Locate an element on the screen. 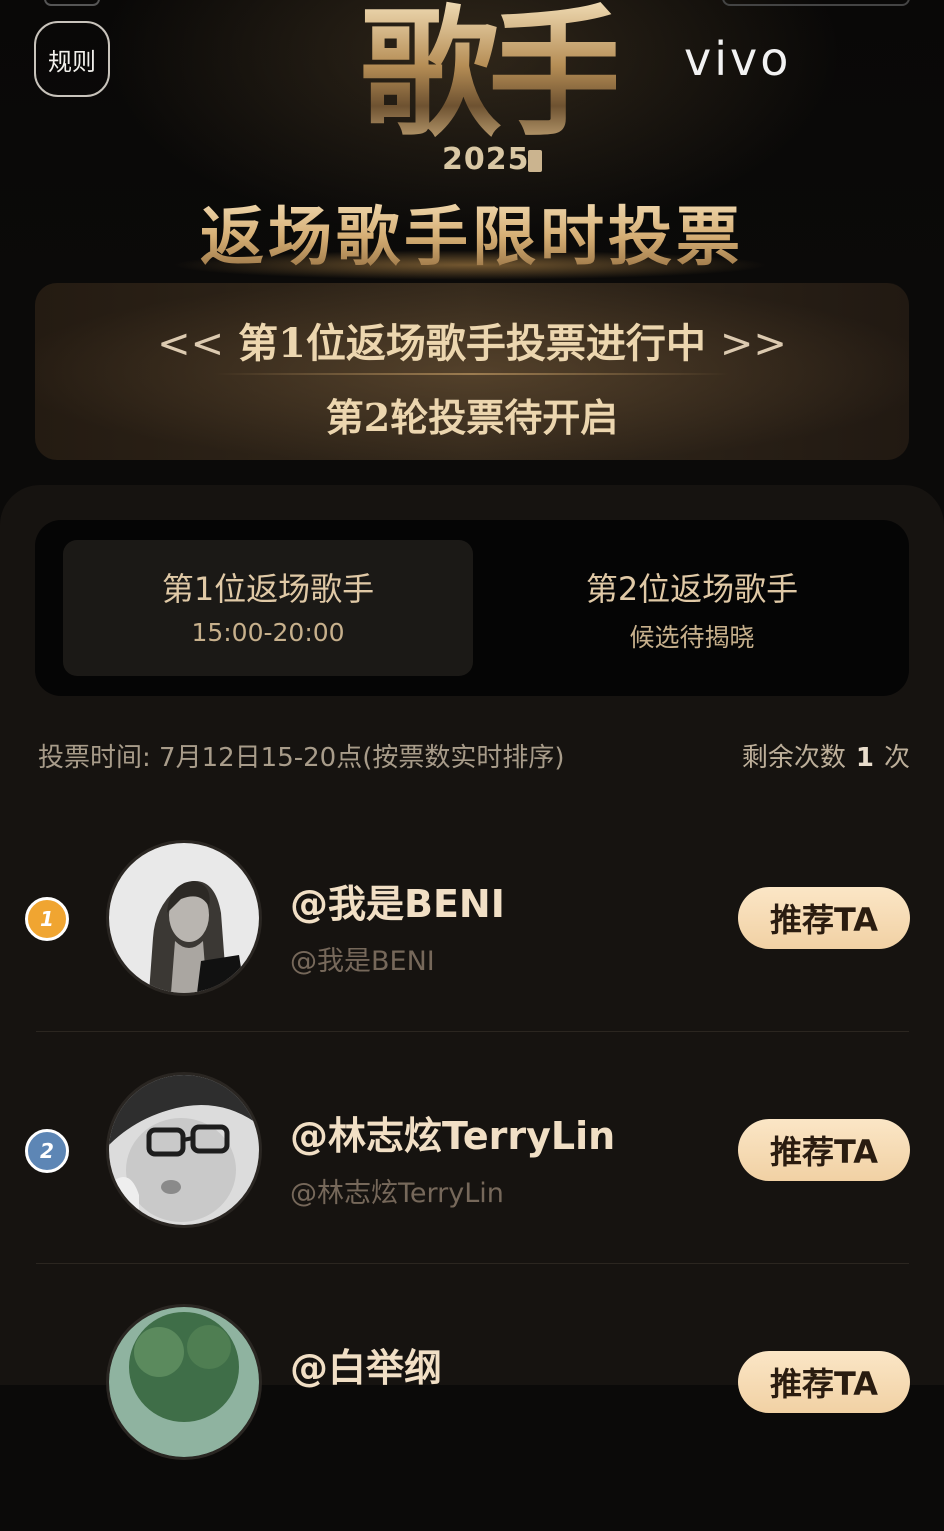 This screenshot has width=944, height=1531. left-arrows: << is located at coordinates (191, 344).